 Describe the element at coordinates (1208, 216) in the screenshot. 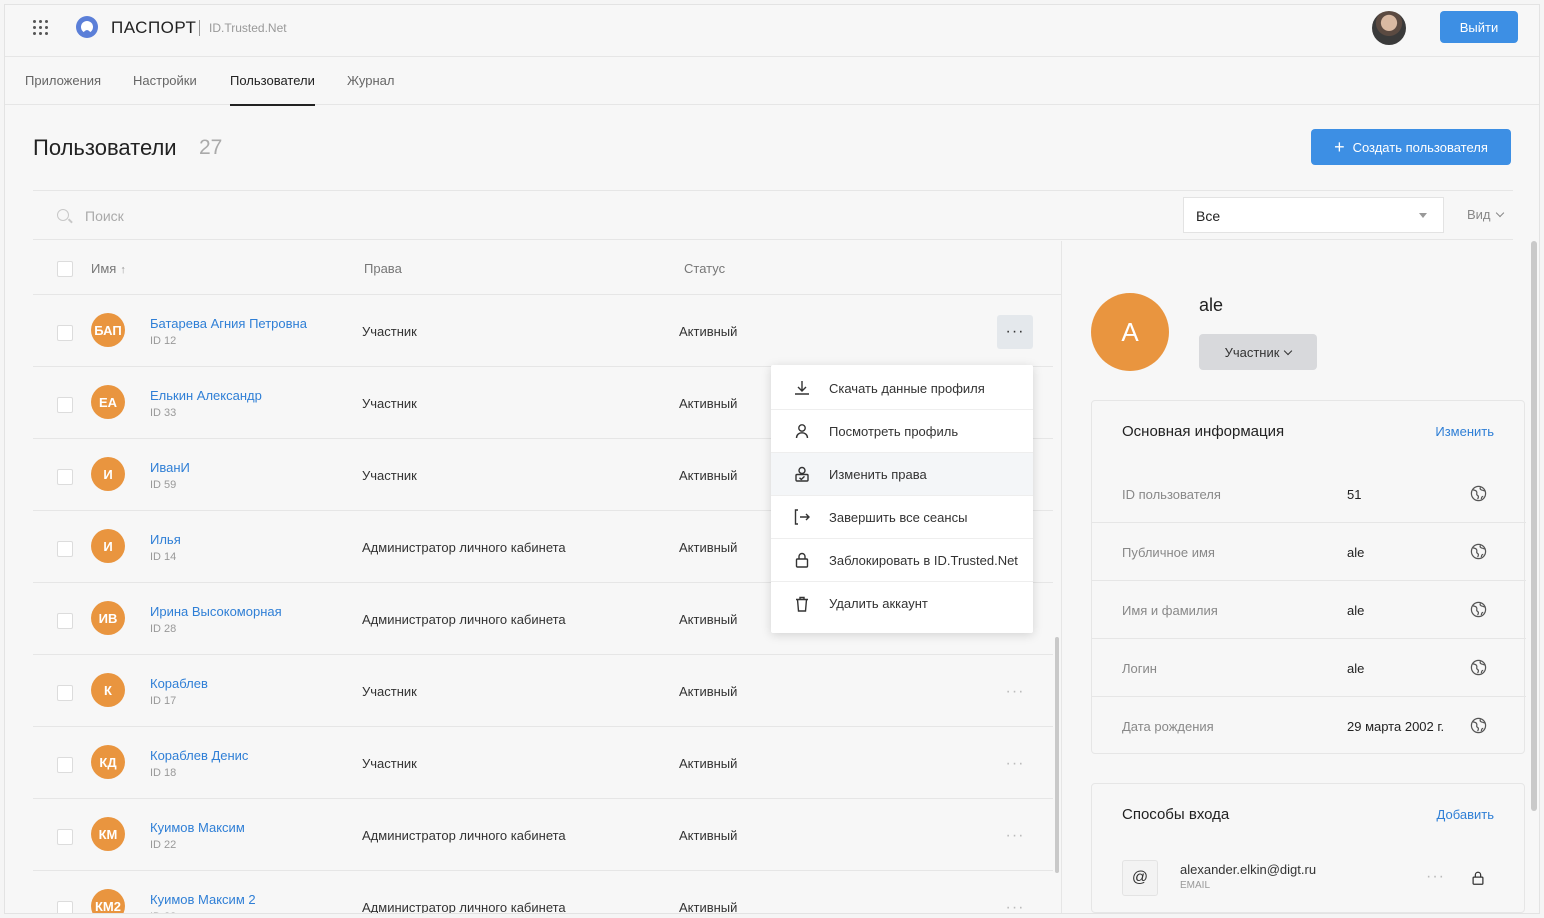

I see `status-filter-value: Все` at that location.